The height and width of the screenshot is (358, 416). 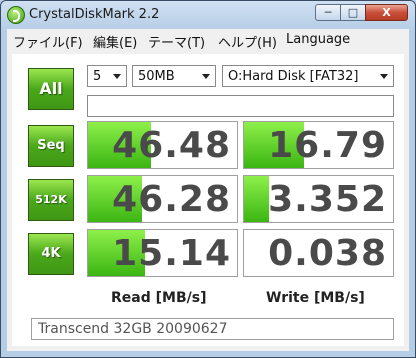 I want to click on seq-read-value: 46.48, so click(x=171, y=145).